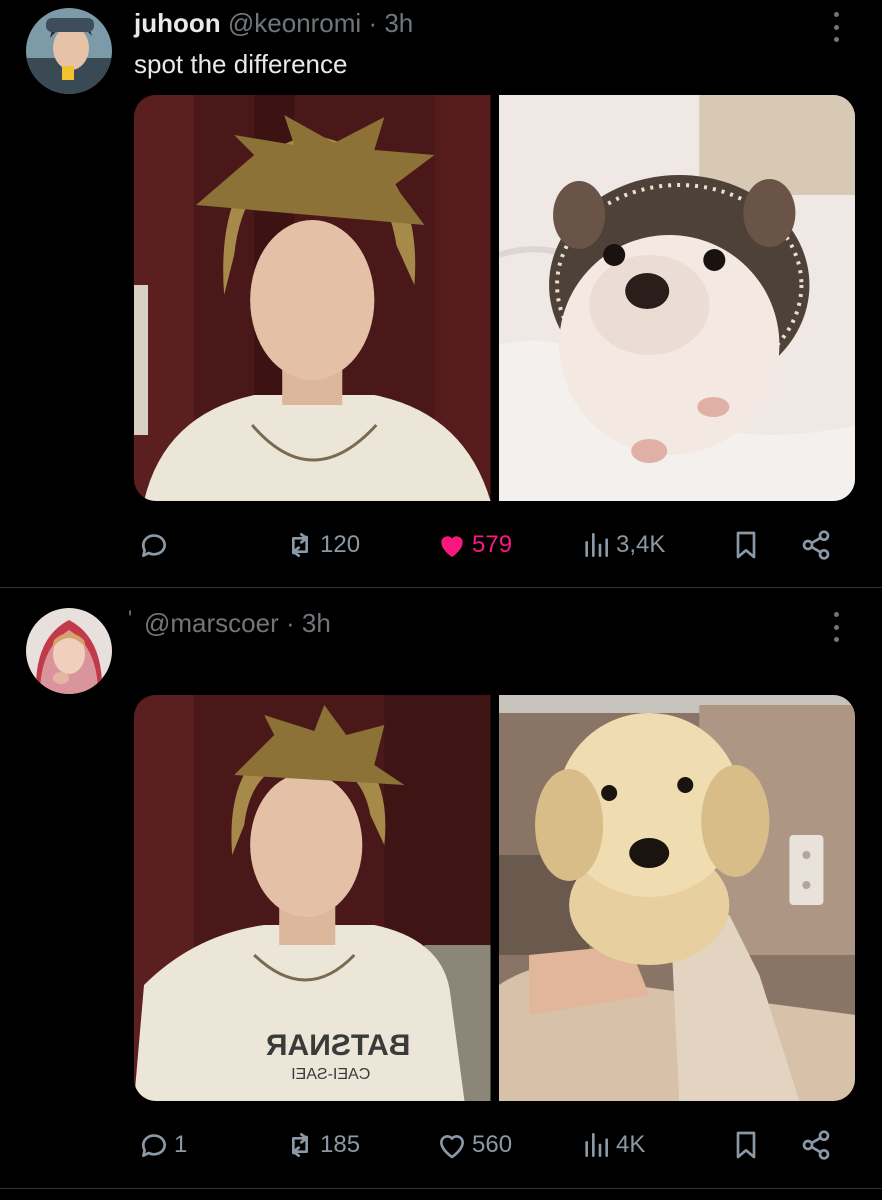 The height and width of the screenshot is (1200, 882). I want to click on tweet-text: spot the difference, so click(241, 64).